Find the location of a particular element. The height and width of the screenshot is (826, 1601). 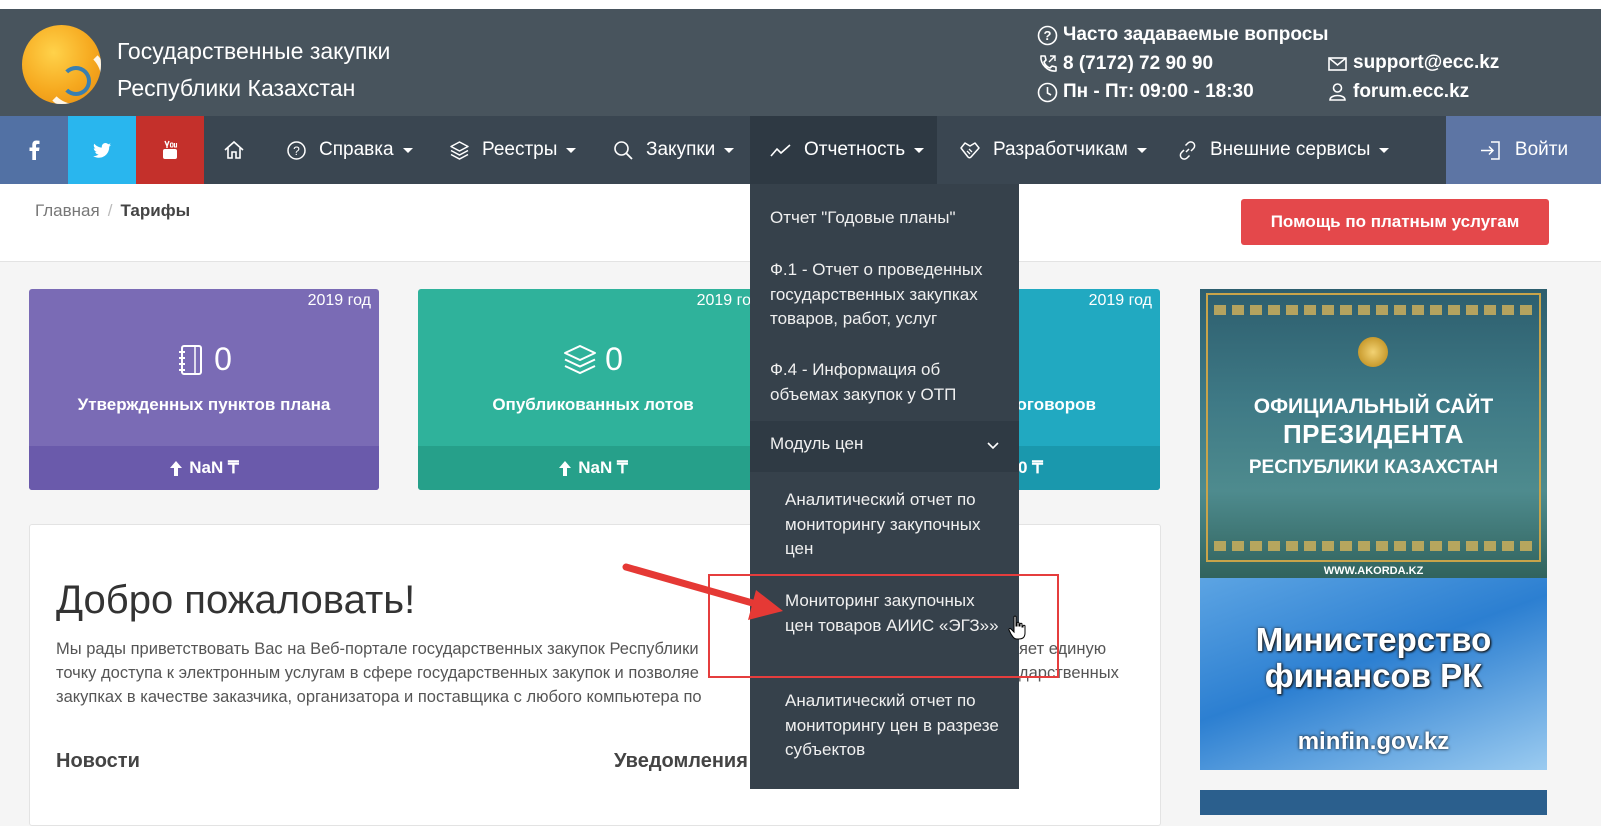

card-label: Утвержденных пунктов плана is located at coordinates (204, 404).